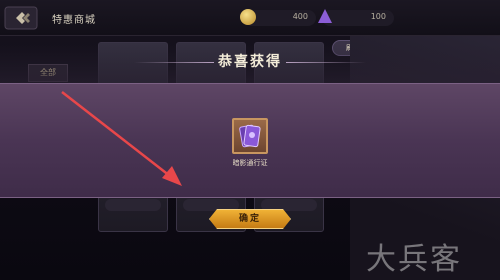 The image size is (500, 280). I want to click on coin-icon, so click(248, 17).